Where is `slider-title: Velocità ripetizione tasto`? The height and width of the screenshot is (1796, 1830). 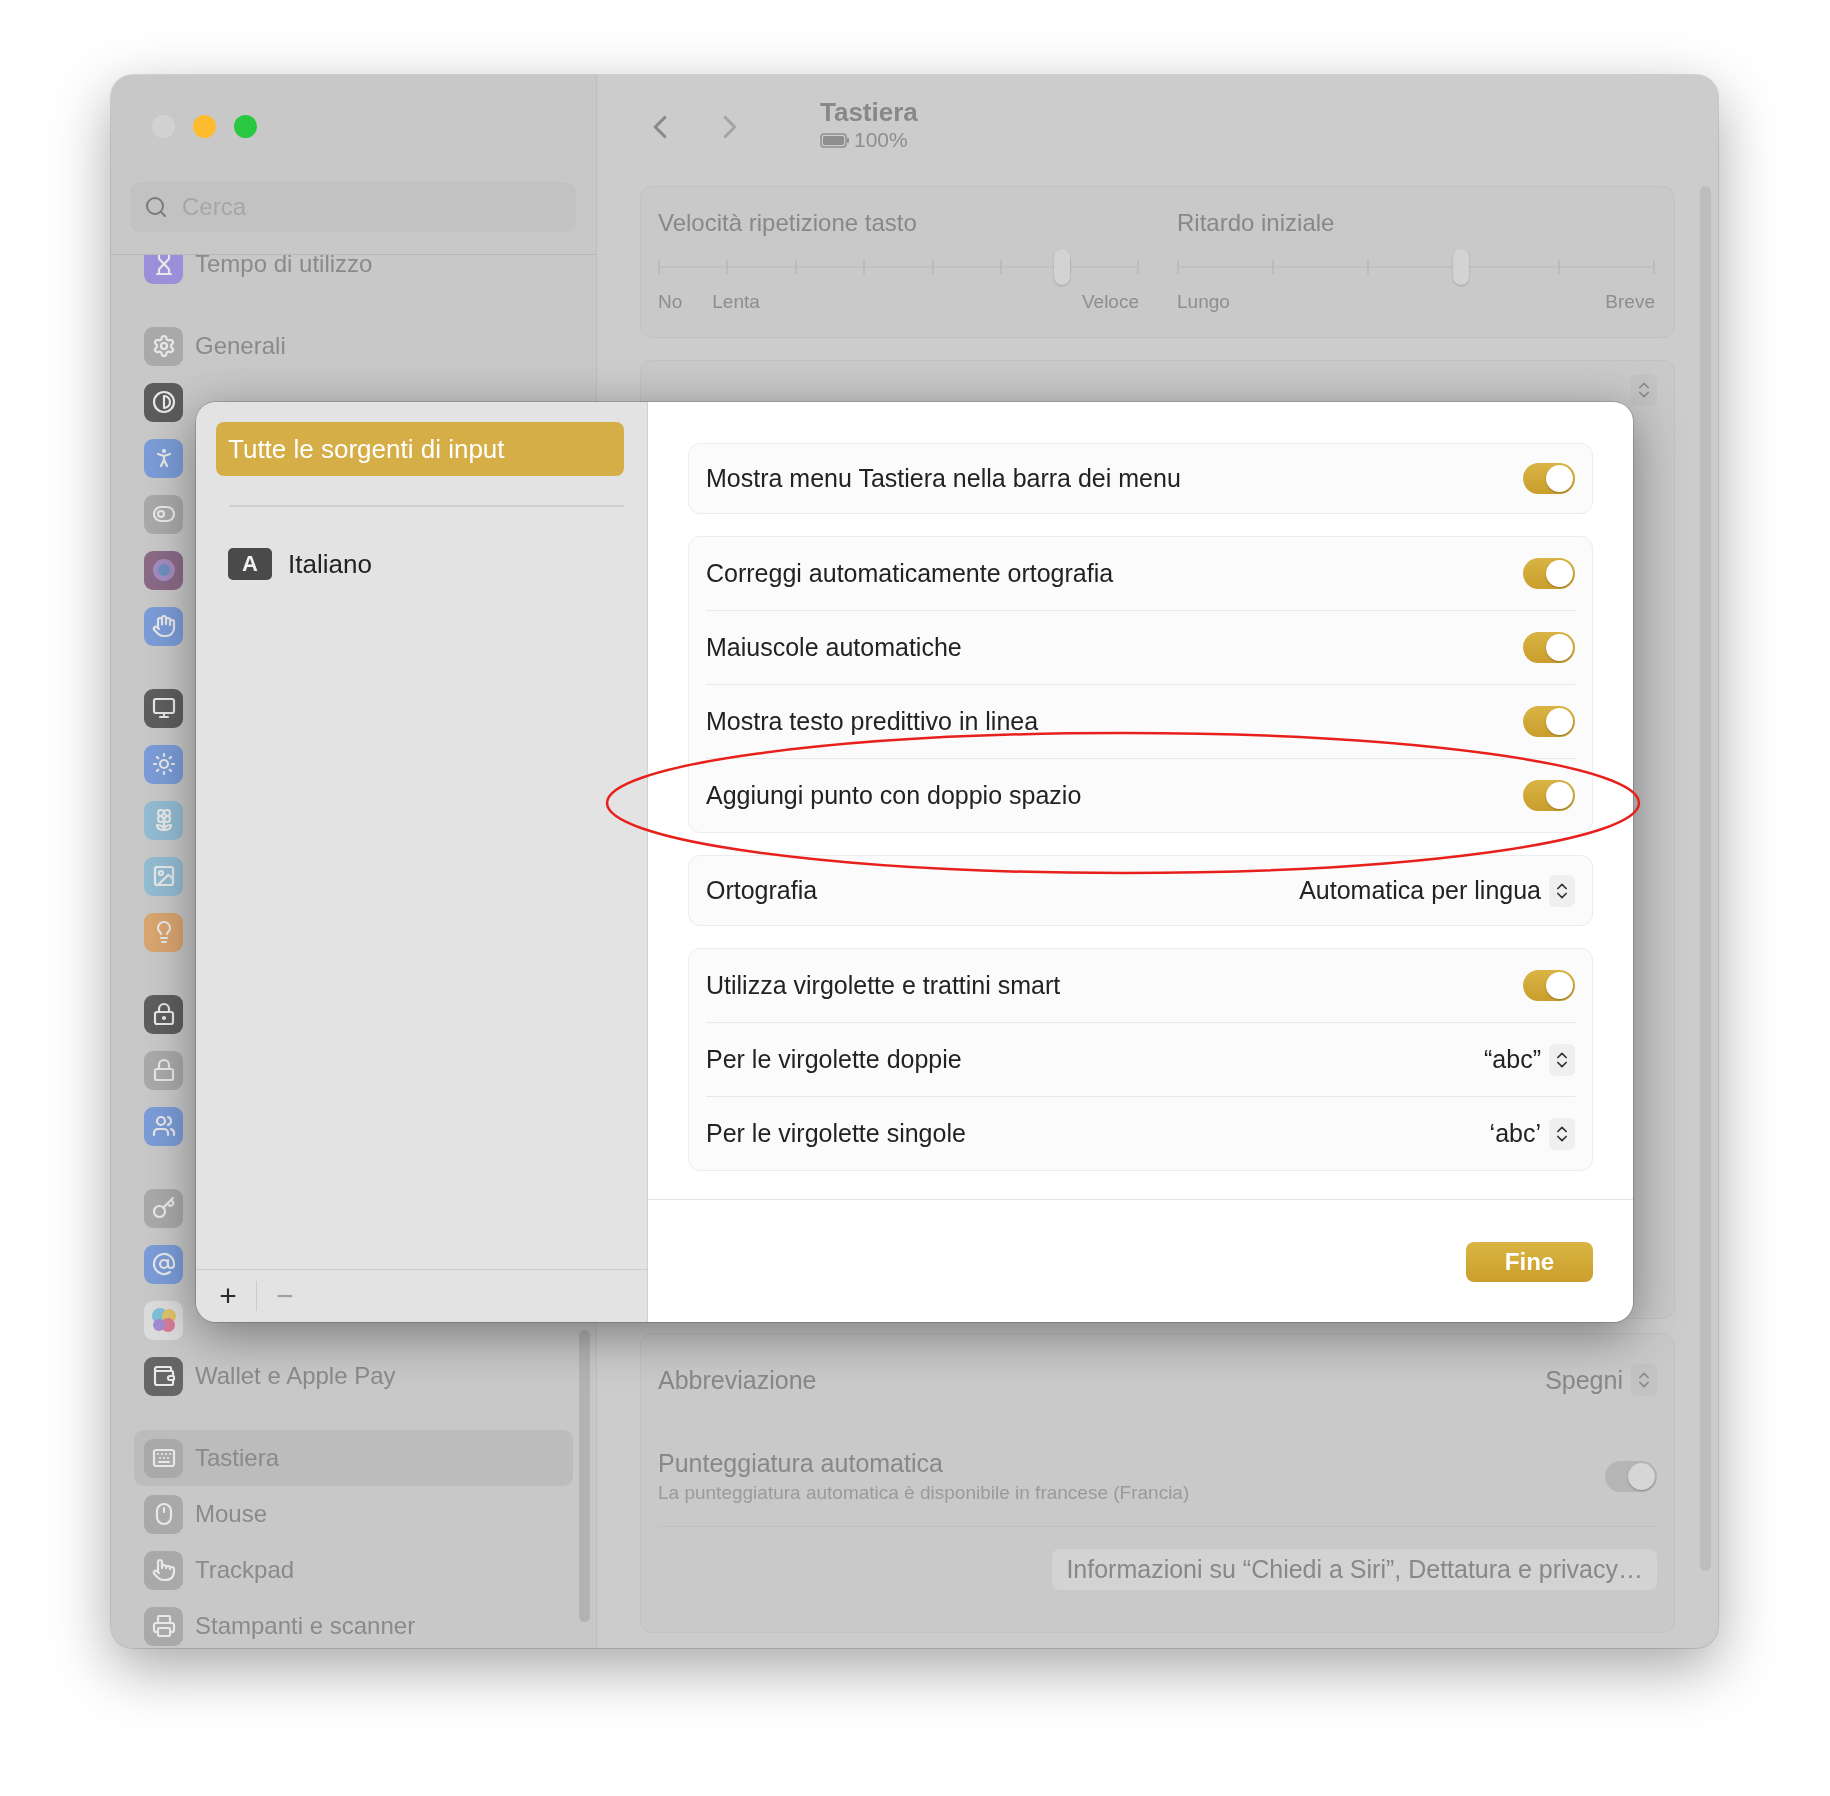 slider-title: Velocità ripetizione tasto is located at coordinates (788, 223).